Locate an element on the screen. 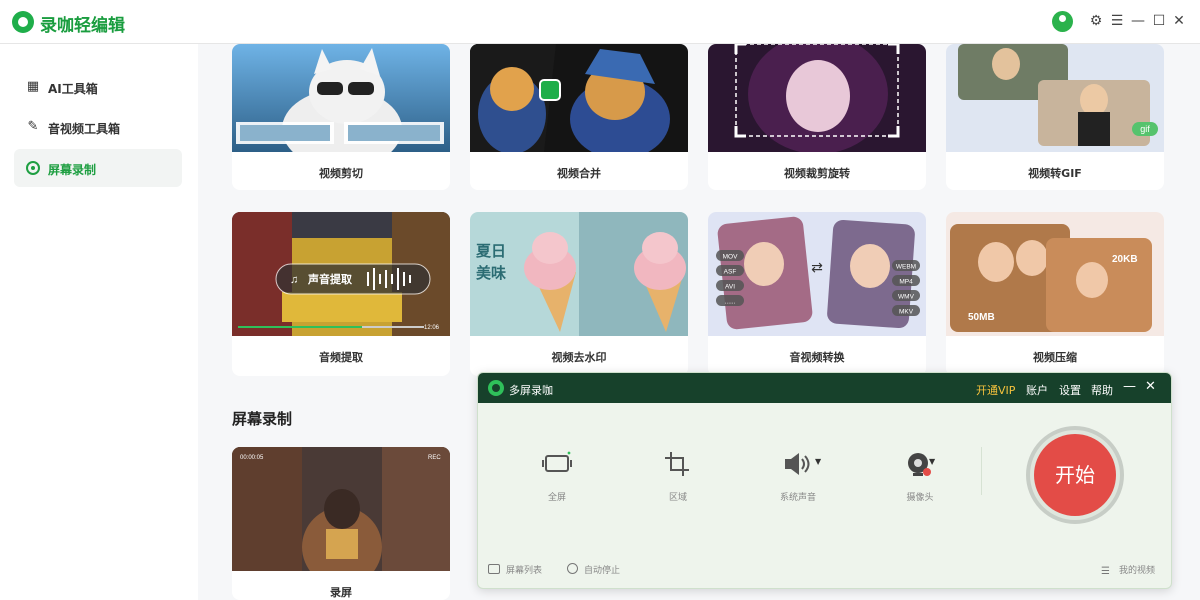  screen-list-button: 屏幕列表 is located at coordinates (515, 569).